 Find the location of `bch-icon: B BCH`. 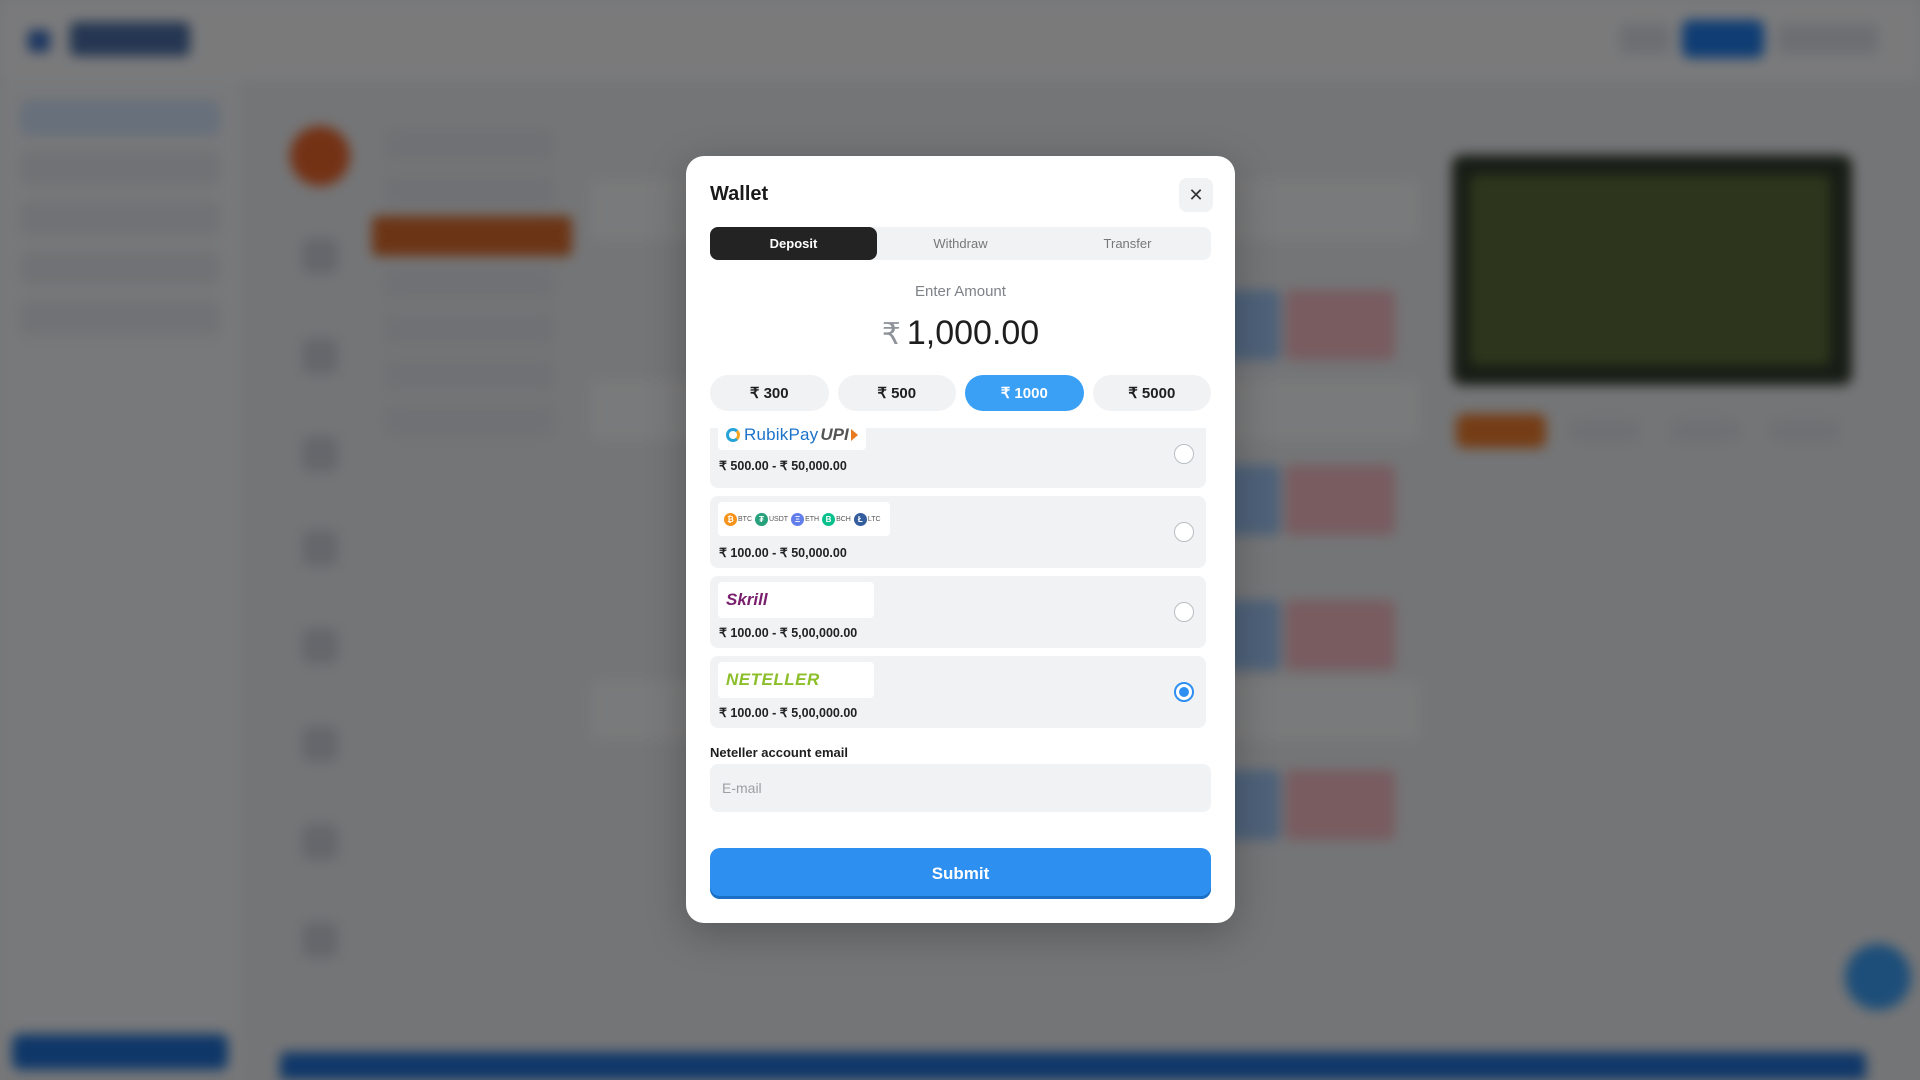

bch-icon: B BCH is located at coordinates (836, 519).